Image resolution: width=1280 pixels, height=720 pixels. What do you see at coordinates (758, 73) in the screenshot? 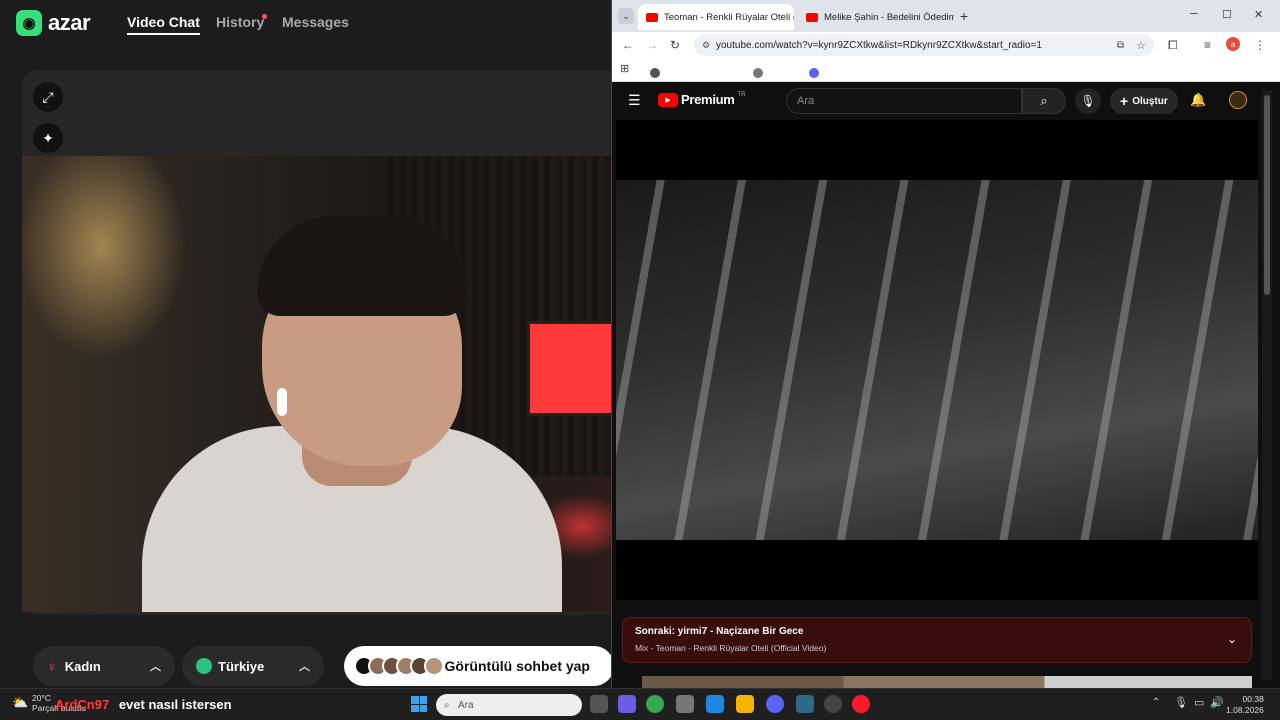
I see `chatgpt-icon` at bounding box center [758, 73].